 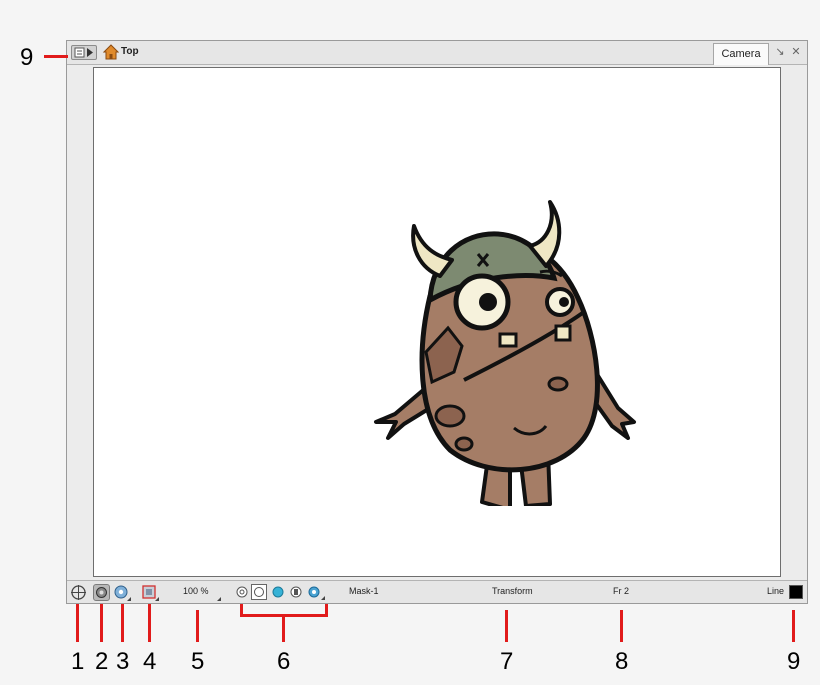 What do you see at coordinates (512, 591) in the screenshot?
I see `current-tool: Transform` at bounding box center [512, 591].